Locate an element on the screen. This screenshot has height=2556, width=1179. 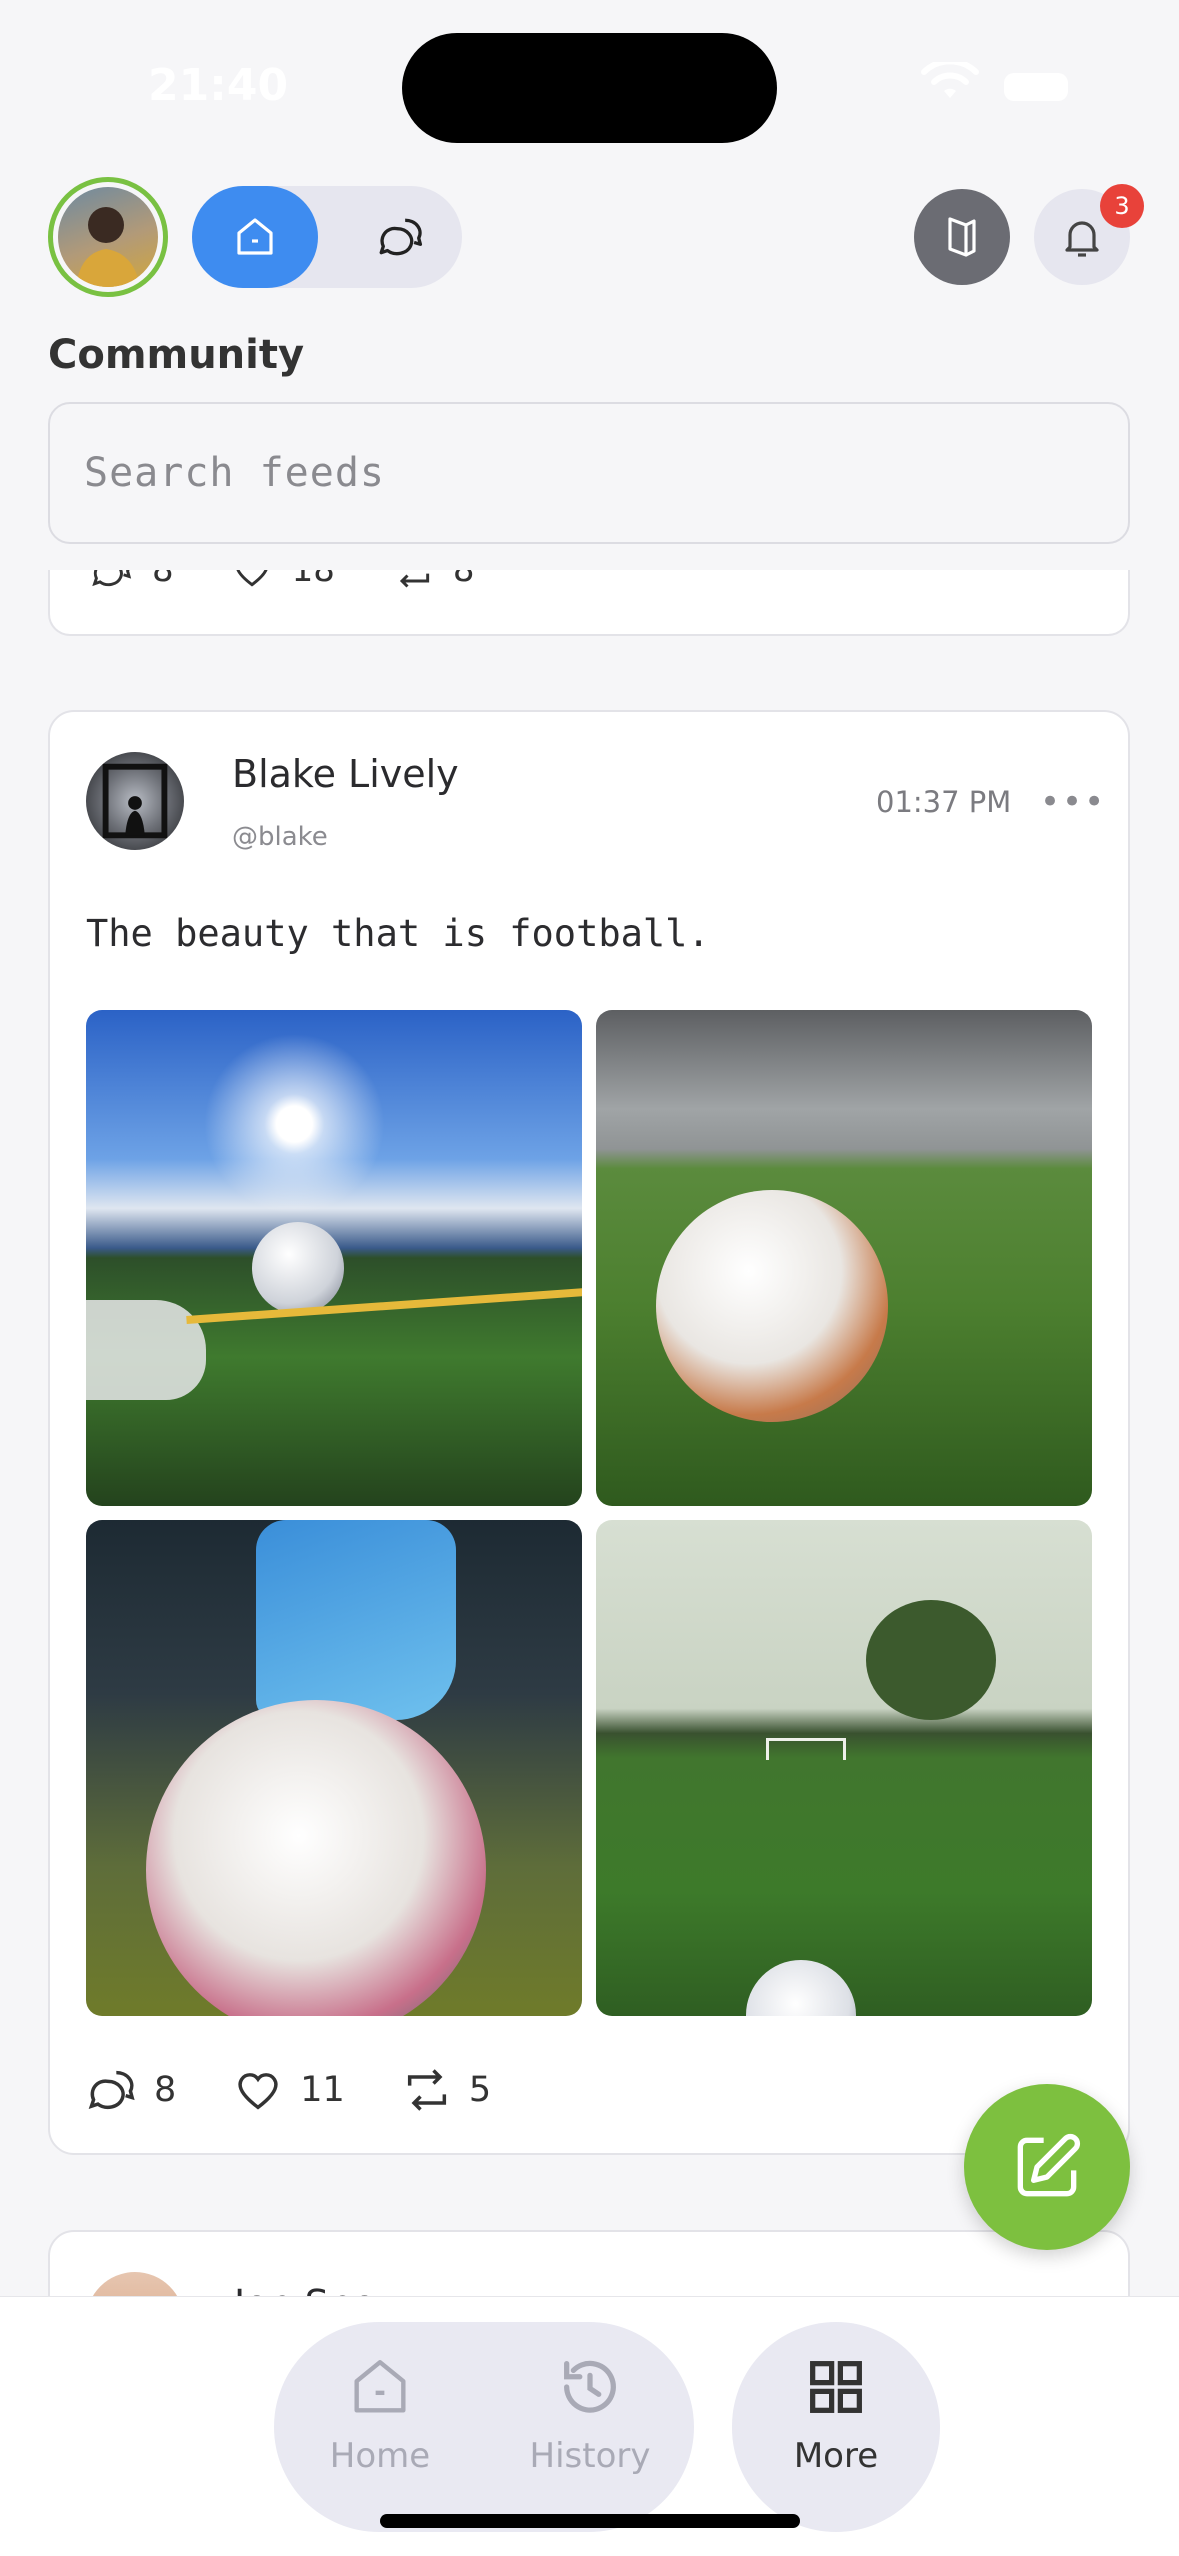
post-text: The beauty that is football. is located at coordinates (398, 933).